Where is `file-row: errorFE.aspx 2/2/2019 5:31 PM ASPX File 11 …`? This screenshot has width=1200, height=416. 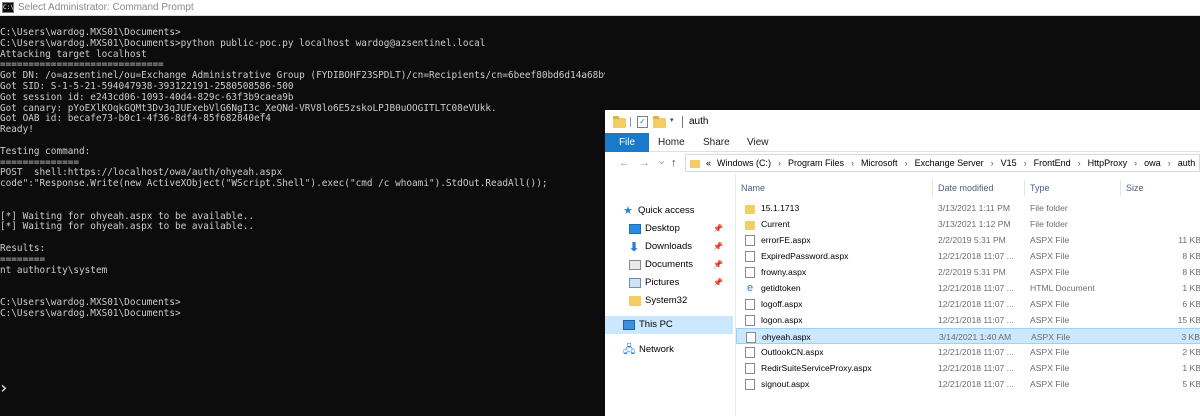 file-row: errorFE.aspx 2/2/2019 5:31 PM ASPX File 11 … is located at coordinates (968, 240).